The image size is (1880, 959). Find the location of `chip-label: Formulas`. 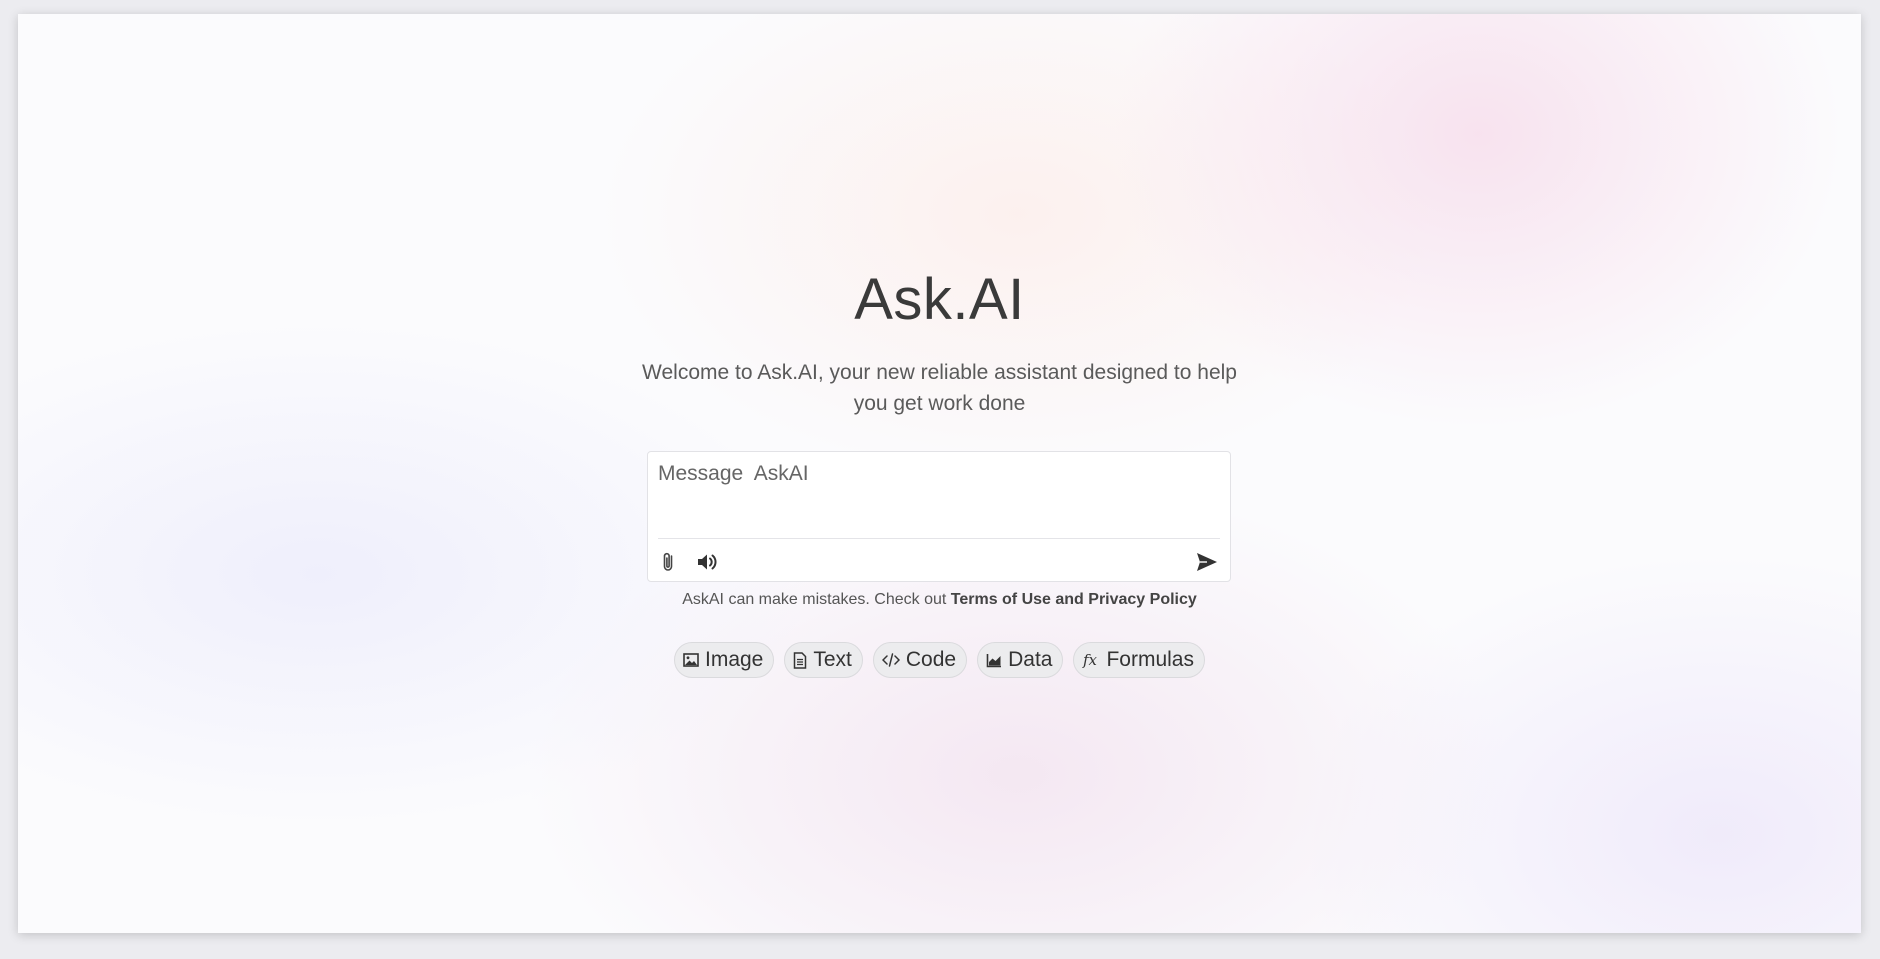

chip-label: Formulas is located at coordinates (1150, 659).